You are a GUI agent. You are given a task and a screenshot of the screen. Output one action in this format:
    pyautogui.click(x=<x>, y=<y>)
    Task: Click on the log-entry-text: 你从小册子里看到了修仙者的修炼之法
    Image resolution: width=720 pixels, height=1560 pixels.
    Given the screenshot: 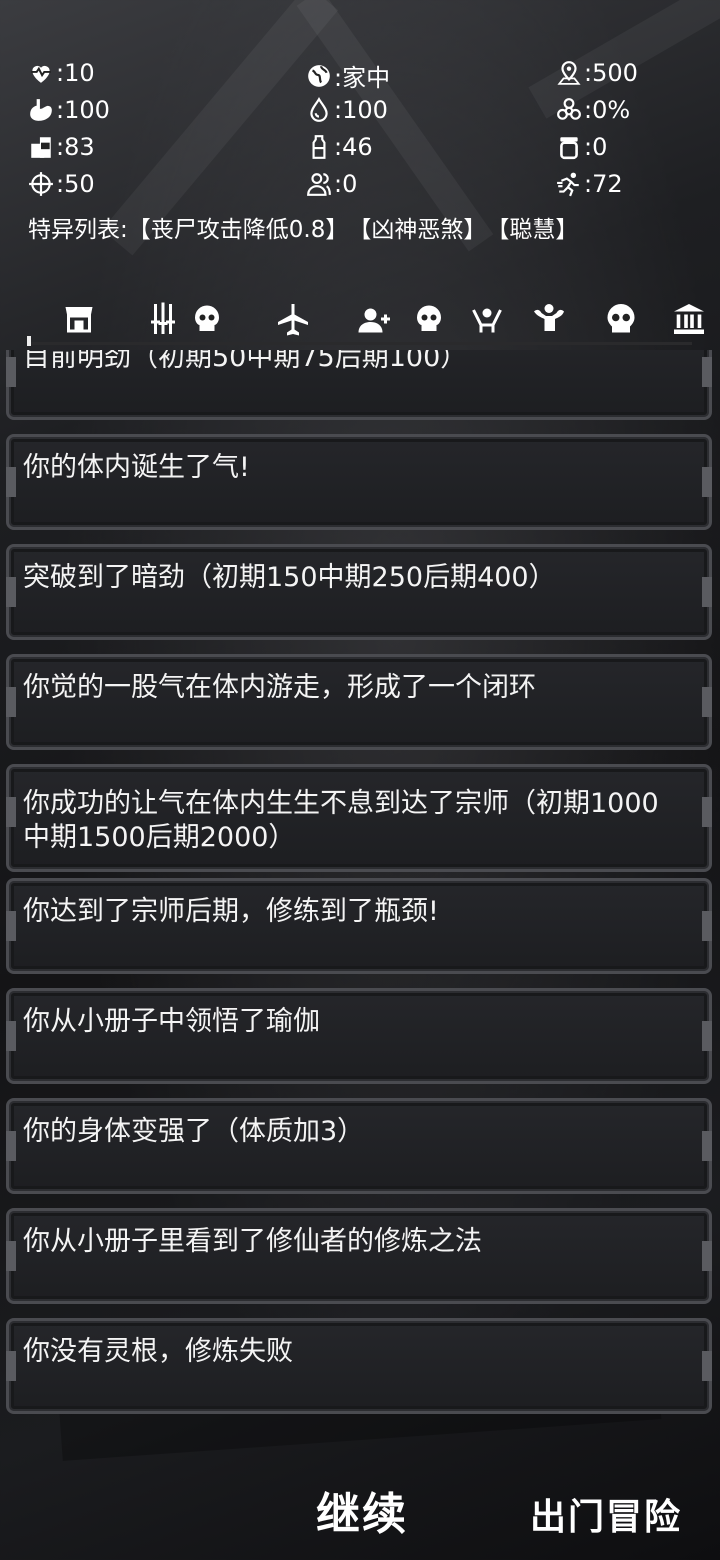 What is the action you would take?
    pyautogui.click(x=252, y=1241)
    